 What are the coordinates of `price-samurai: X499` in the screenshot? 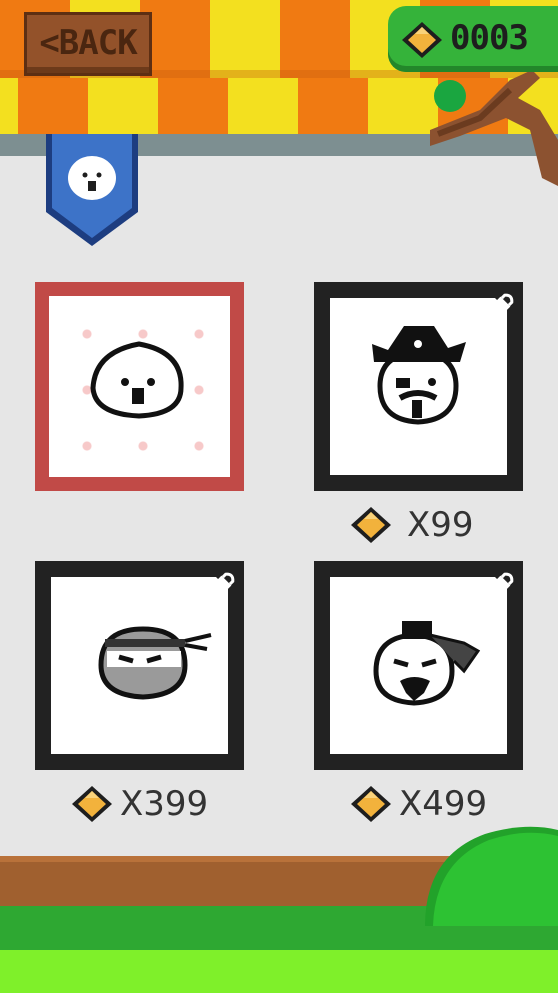 It's located at (418, 804).